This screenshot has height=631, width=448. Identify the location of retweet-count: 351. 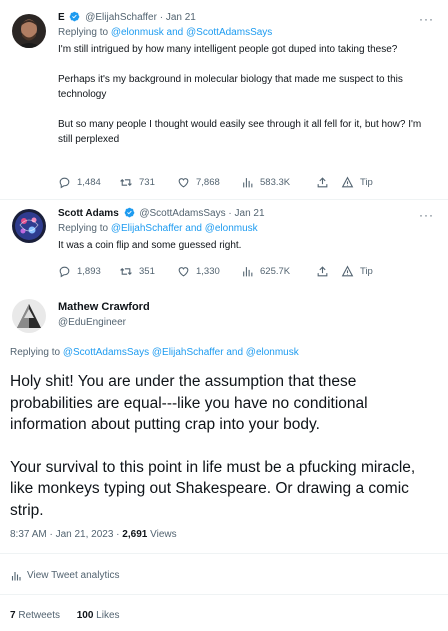
(147, 271).